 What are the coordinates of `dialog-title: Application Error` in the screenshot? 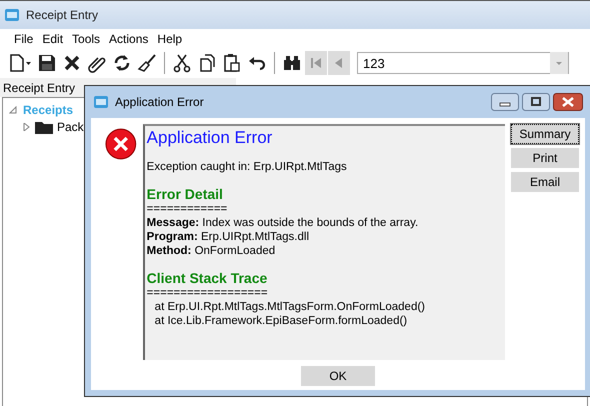 It's located at (159, 102).